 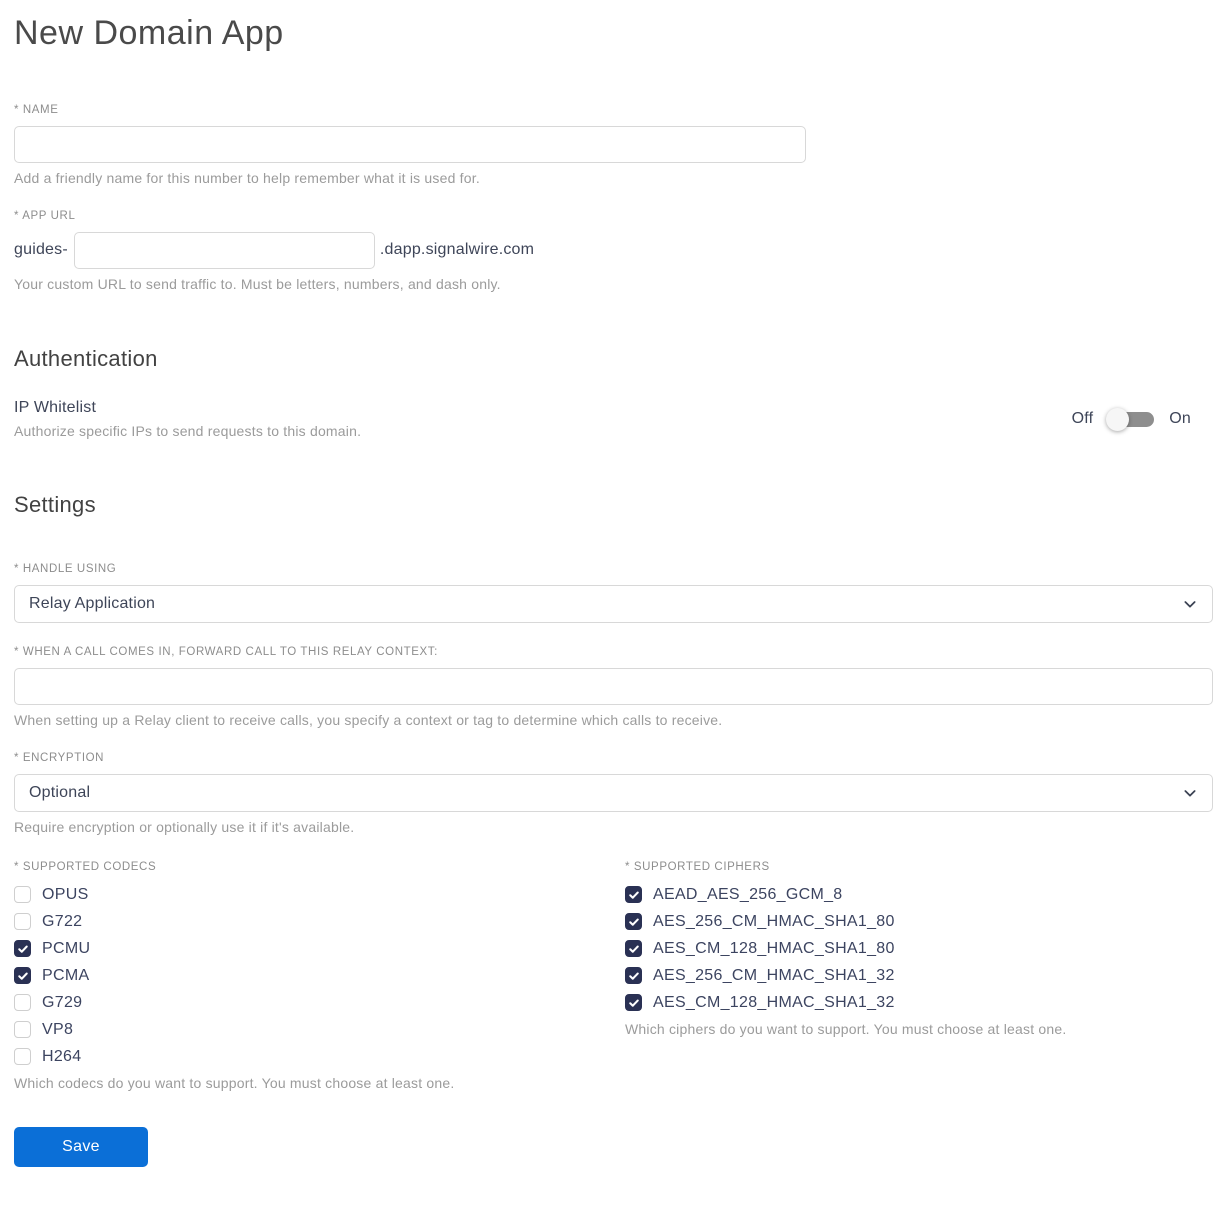 What do you see at coordinates (224, 250) in the screenshot?
I see `app-url-input` at bounding box center [224, 250].